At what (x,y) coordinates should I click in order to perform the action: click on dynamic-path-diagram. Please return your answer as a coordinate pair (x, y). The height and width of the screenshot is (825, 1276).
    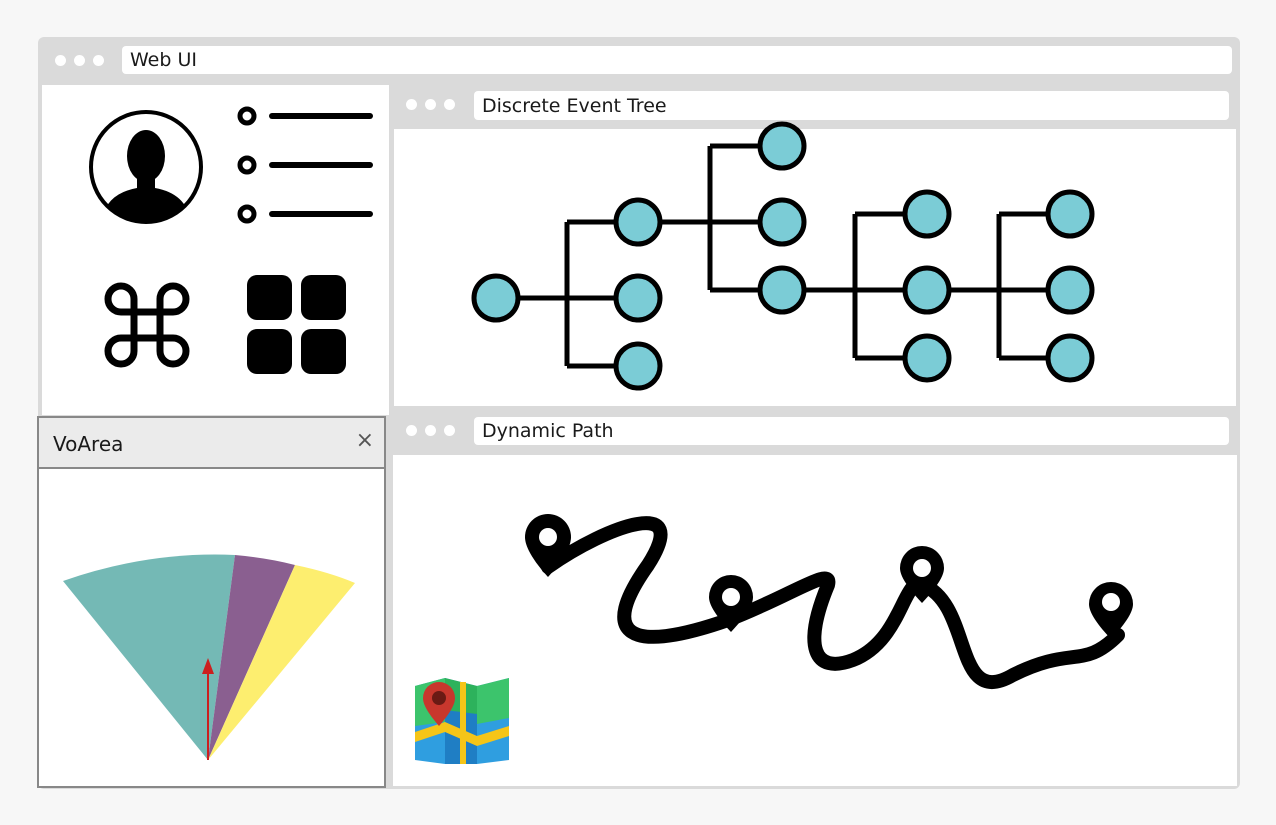
    Looking at the image, I should click on (829, 601).